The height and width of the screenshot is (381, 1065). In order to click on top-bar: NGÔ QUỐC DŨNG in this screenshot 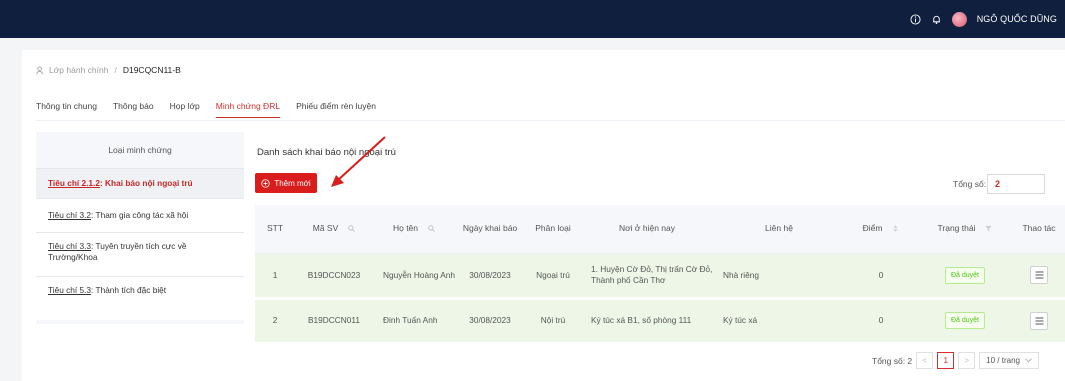, I will do `click(532, 19)`.